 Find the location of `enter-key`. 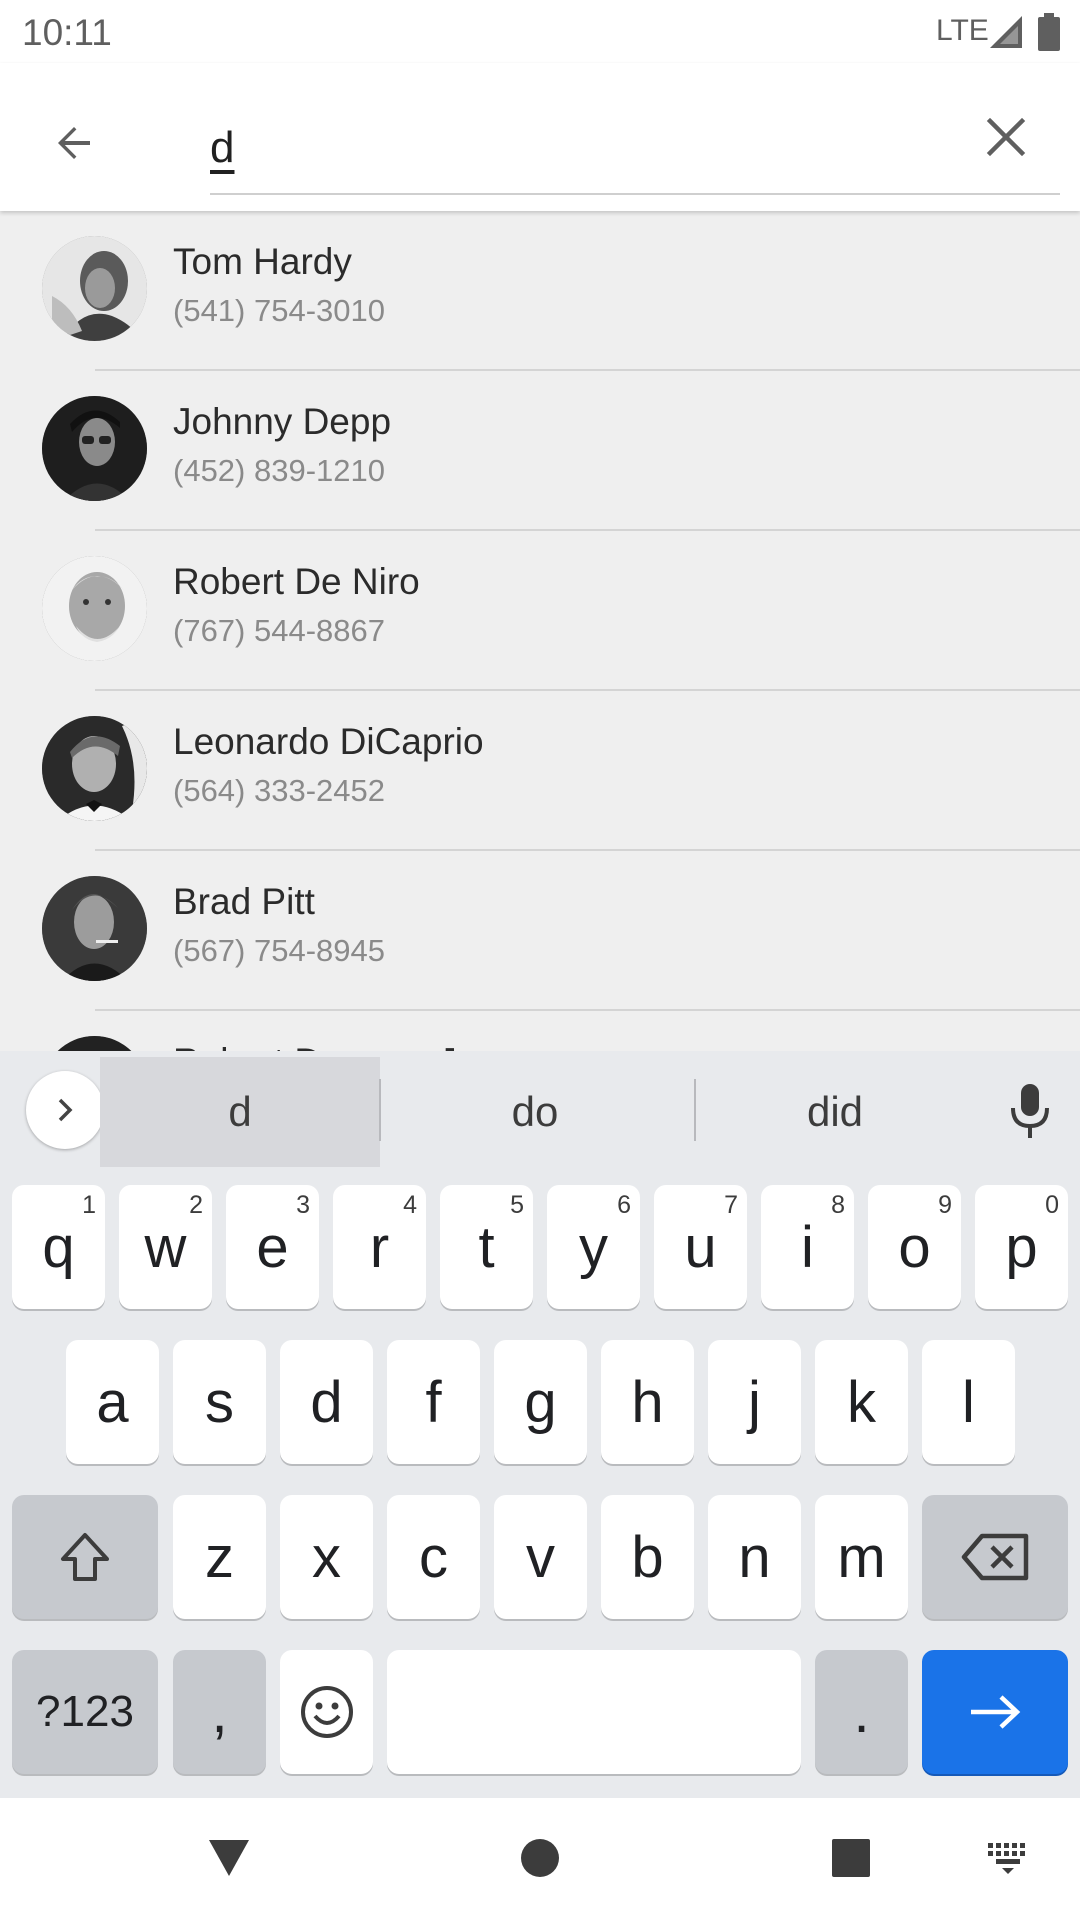

enter-key is located at coordinates (995, 1712).